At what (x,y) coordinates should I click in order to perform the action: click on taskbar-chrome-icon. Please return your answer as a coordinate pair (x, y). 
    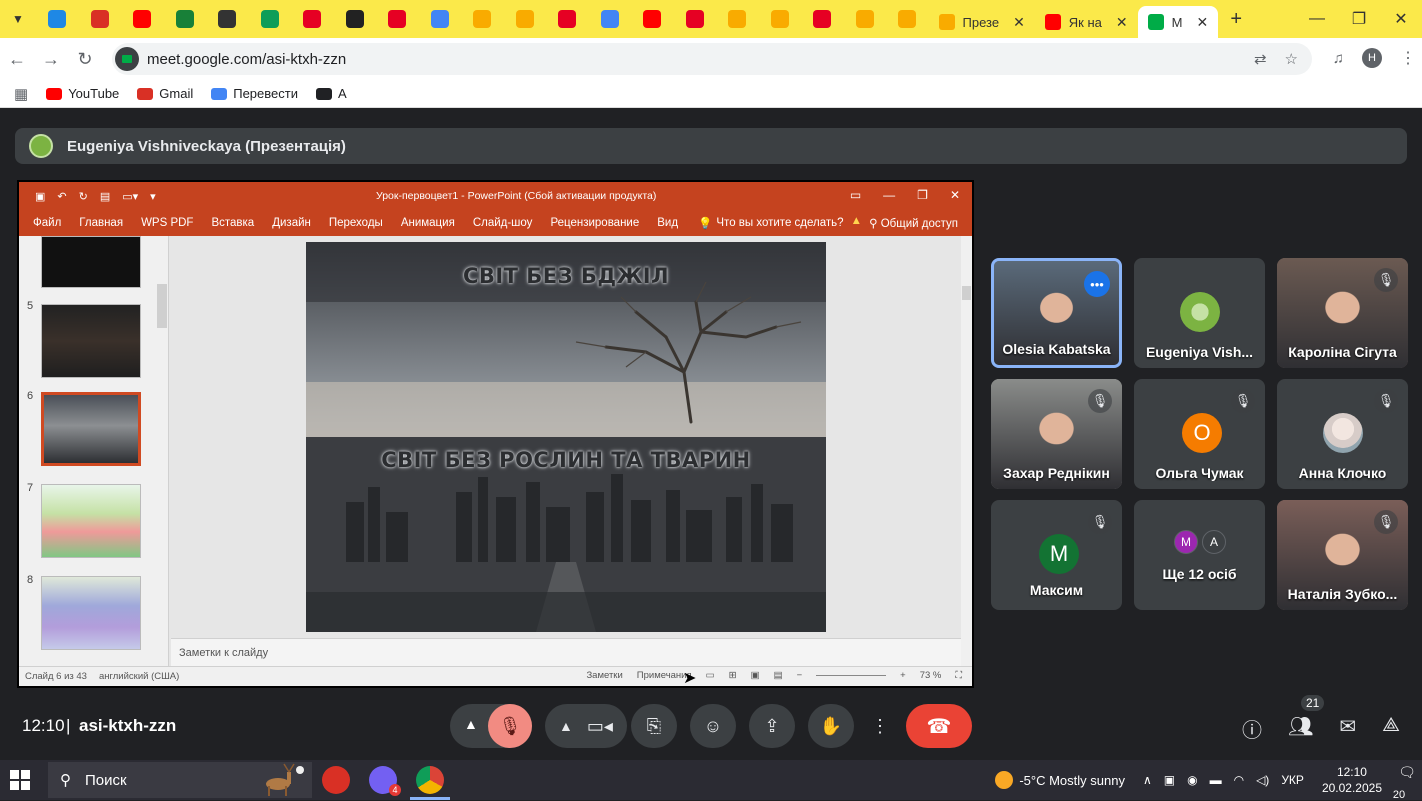
    Looking at the image, I should click on (430, 780).